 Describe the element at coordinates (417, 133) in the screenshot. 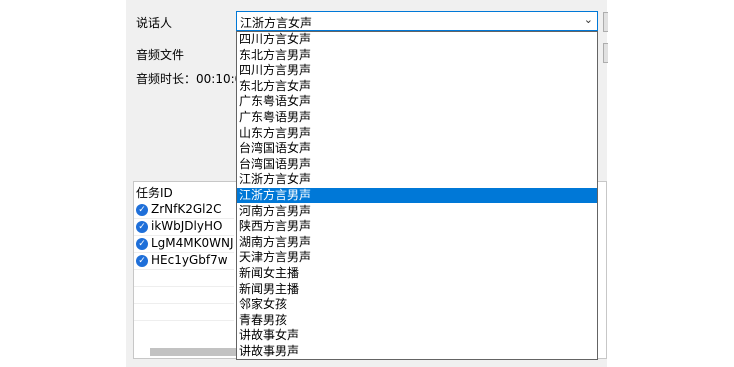

I see `dropdown-option: 山东方言男声` at that location.